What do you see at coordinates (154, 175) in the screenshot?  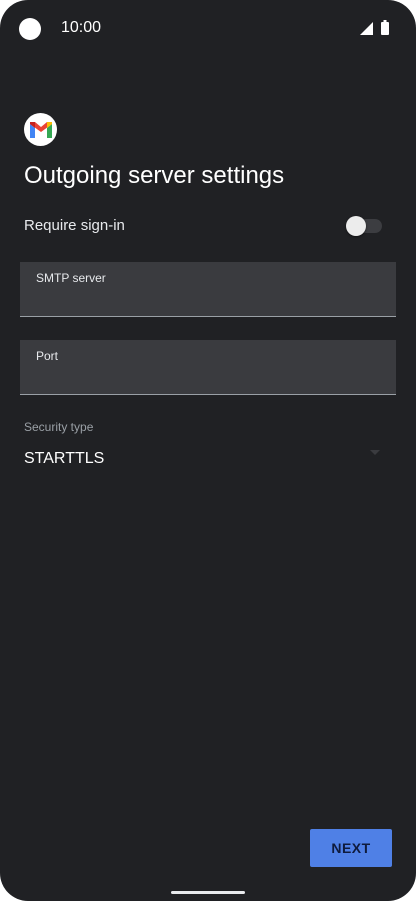 I see `page-title: Outgoing server settings` at bounding box center [154, 175].